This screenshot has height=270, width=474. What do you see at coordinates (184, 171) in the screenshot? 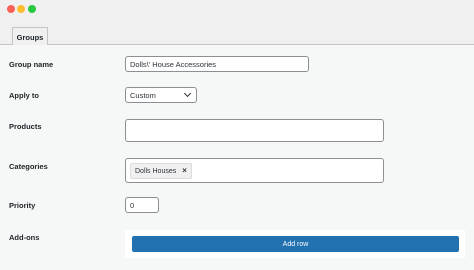
I see `remove-tag-icon: ×` at bounding box center [184, 171].